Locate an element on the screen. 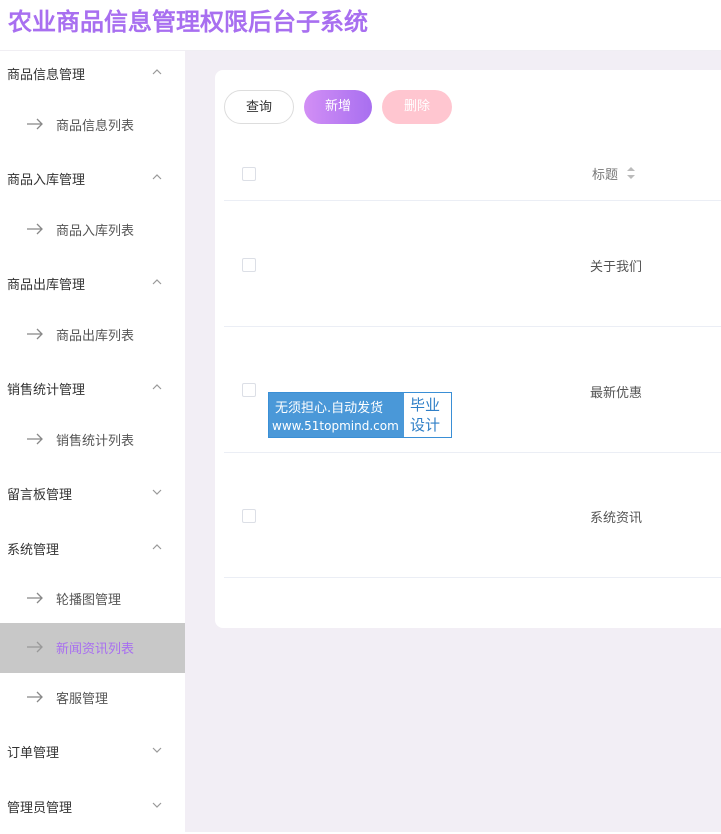 The width and height of the screenshot is (721, 834). sidebar-item-label: 客服管理 is located at coordinates (82, 699).